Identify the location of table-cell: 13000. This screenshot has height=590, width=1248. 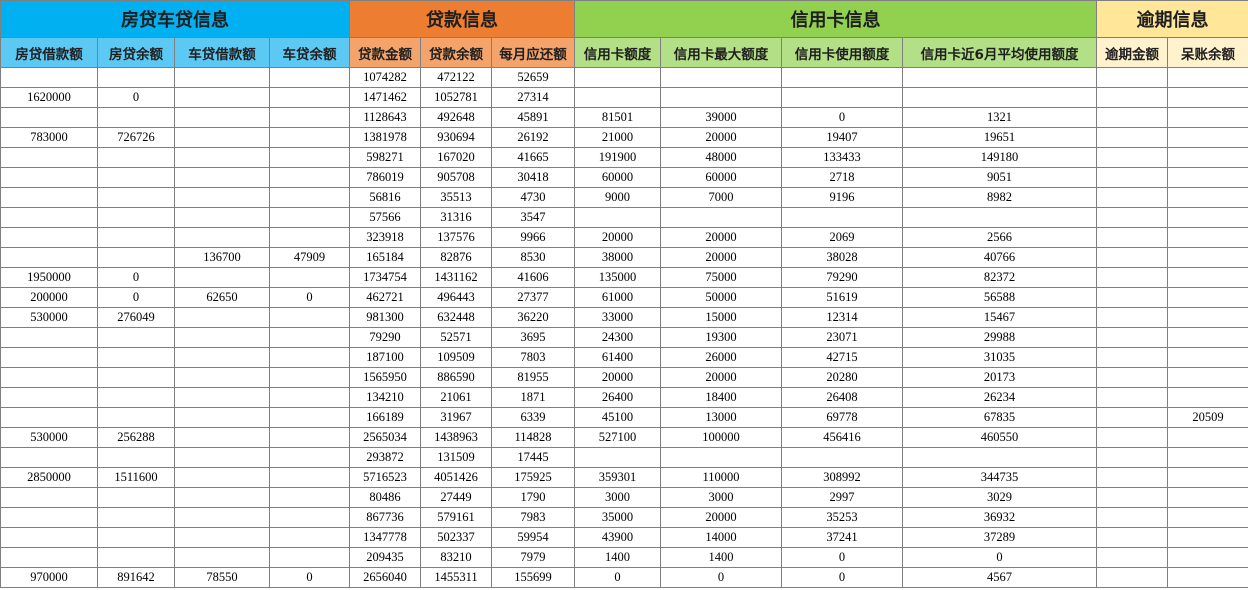
(721, 417).